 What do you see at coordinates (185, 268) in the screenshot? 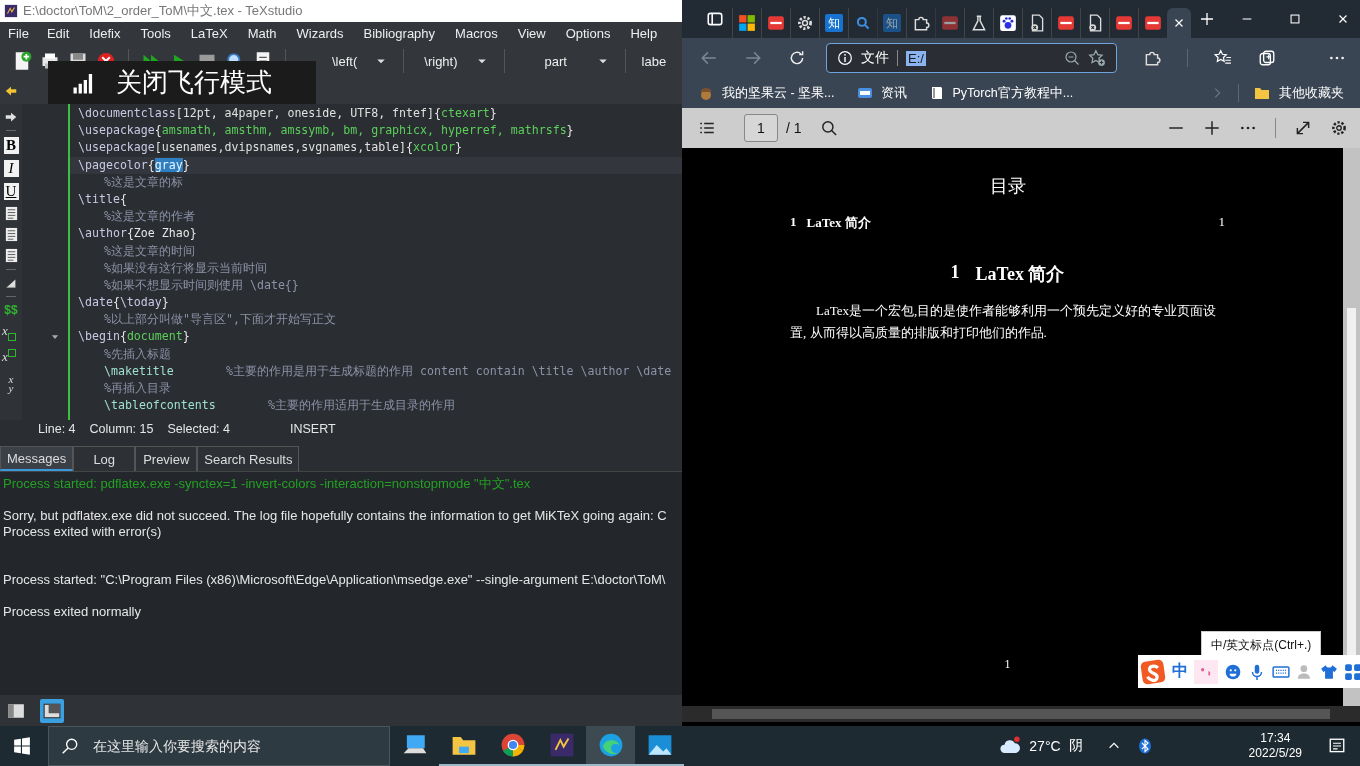
I see `code-line: %如果没有这行将显示当前时间` at bounding box center [185, 268].